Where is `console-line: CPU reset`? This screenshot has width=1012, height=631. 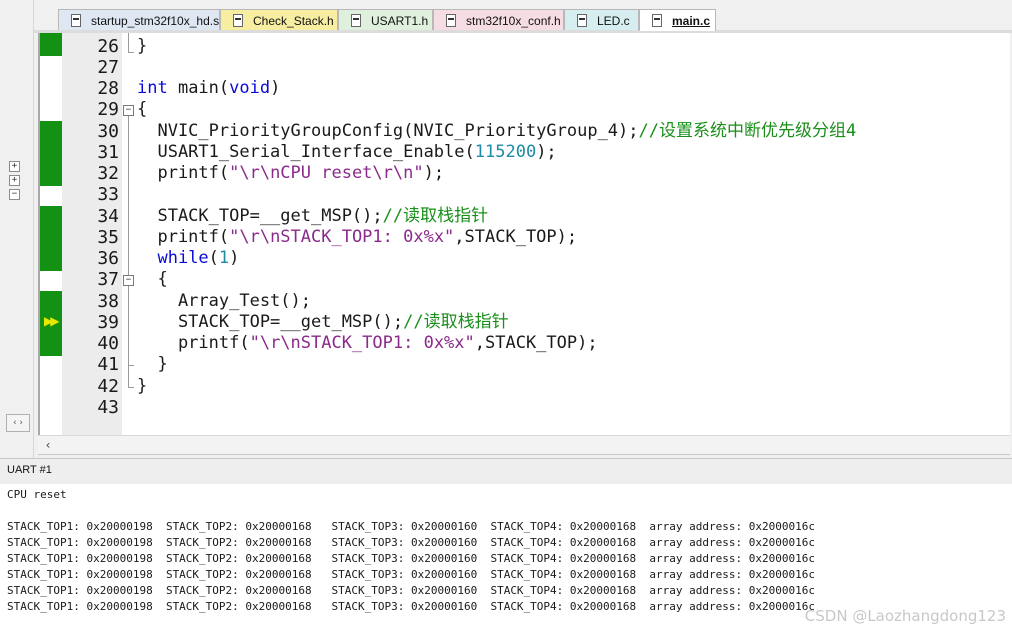
console-line: CPU reset is located at coordinates (37, 494).